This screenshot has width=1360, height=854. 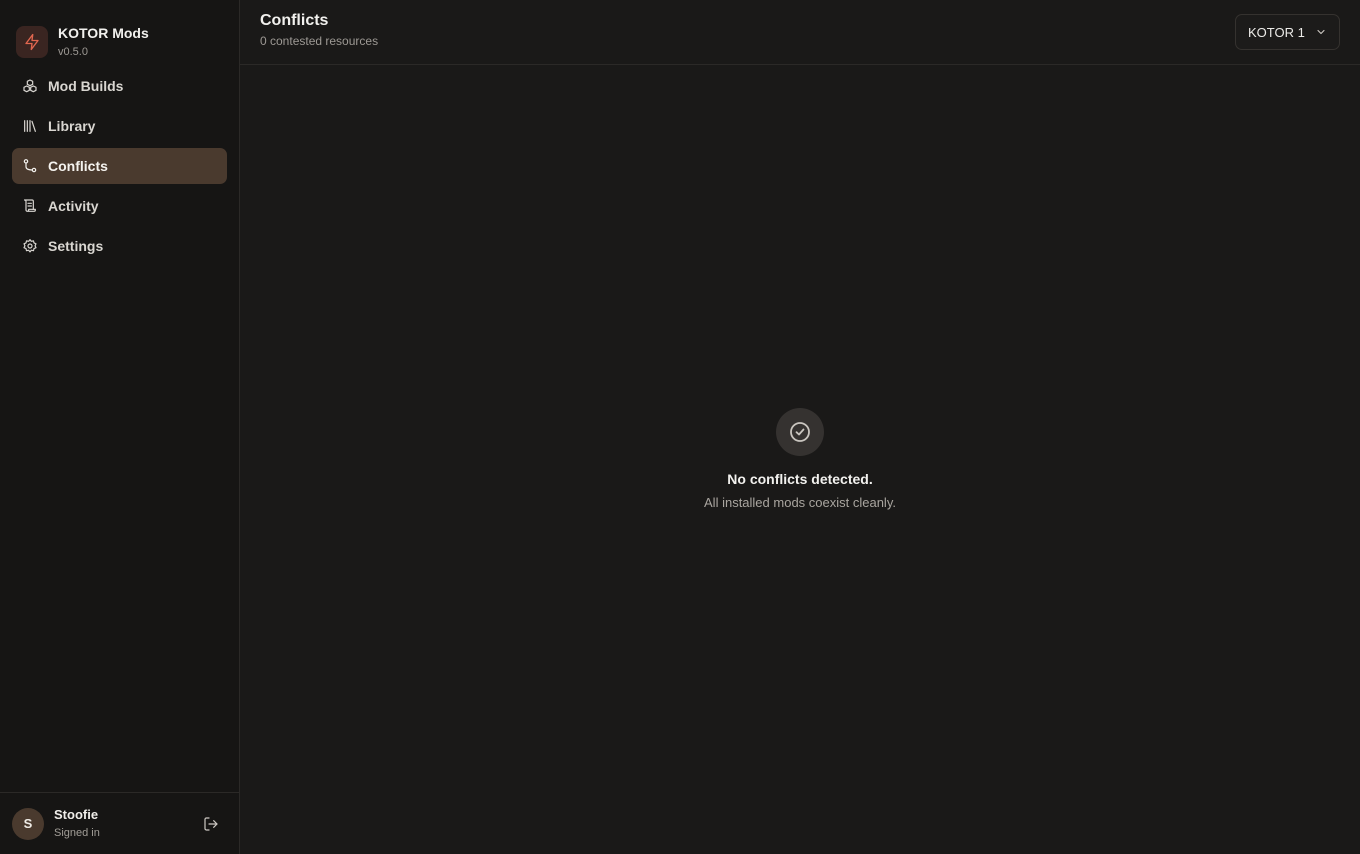 What do you see at coordinates (800, 32) in the screenshot?
I see `page-header: Conflicts 0 contested resources KOTOR 1` at bounding box center [800, 32].